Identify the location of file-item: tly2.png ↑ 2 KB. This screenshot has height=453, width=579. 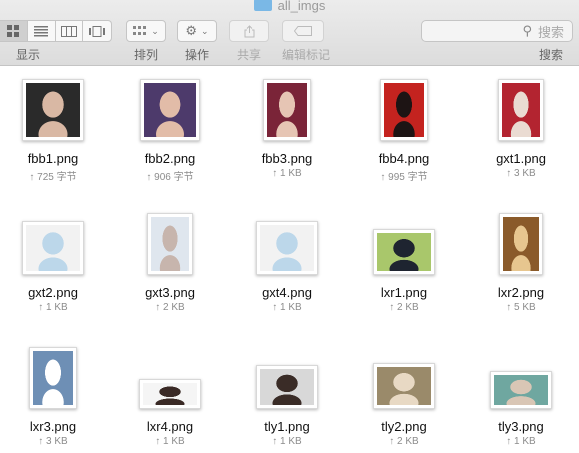
(404, 394).